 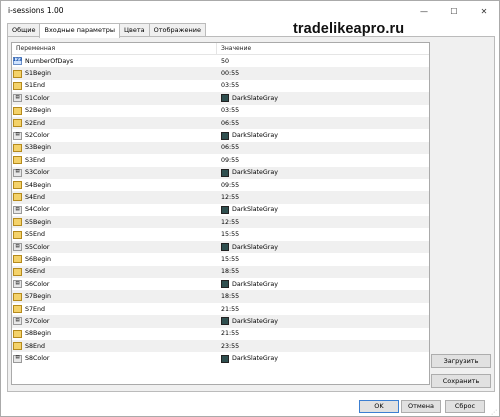 I want to click on table-row: S4End 12:55, so click(x=220, y=197).